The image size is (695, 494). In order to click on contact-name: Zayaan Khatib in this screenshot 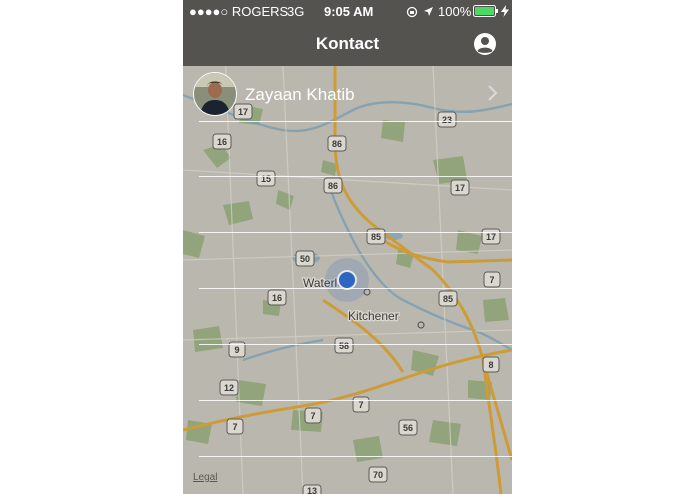, I will do `click(300, 94)`.